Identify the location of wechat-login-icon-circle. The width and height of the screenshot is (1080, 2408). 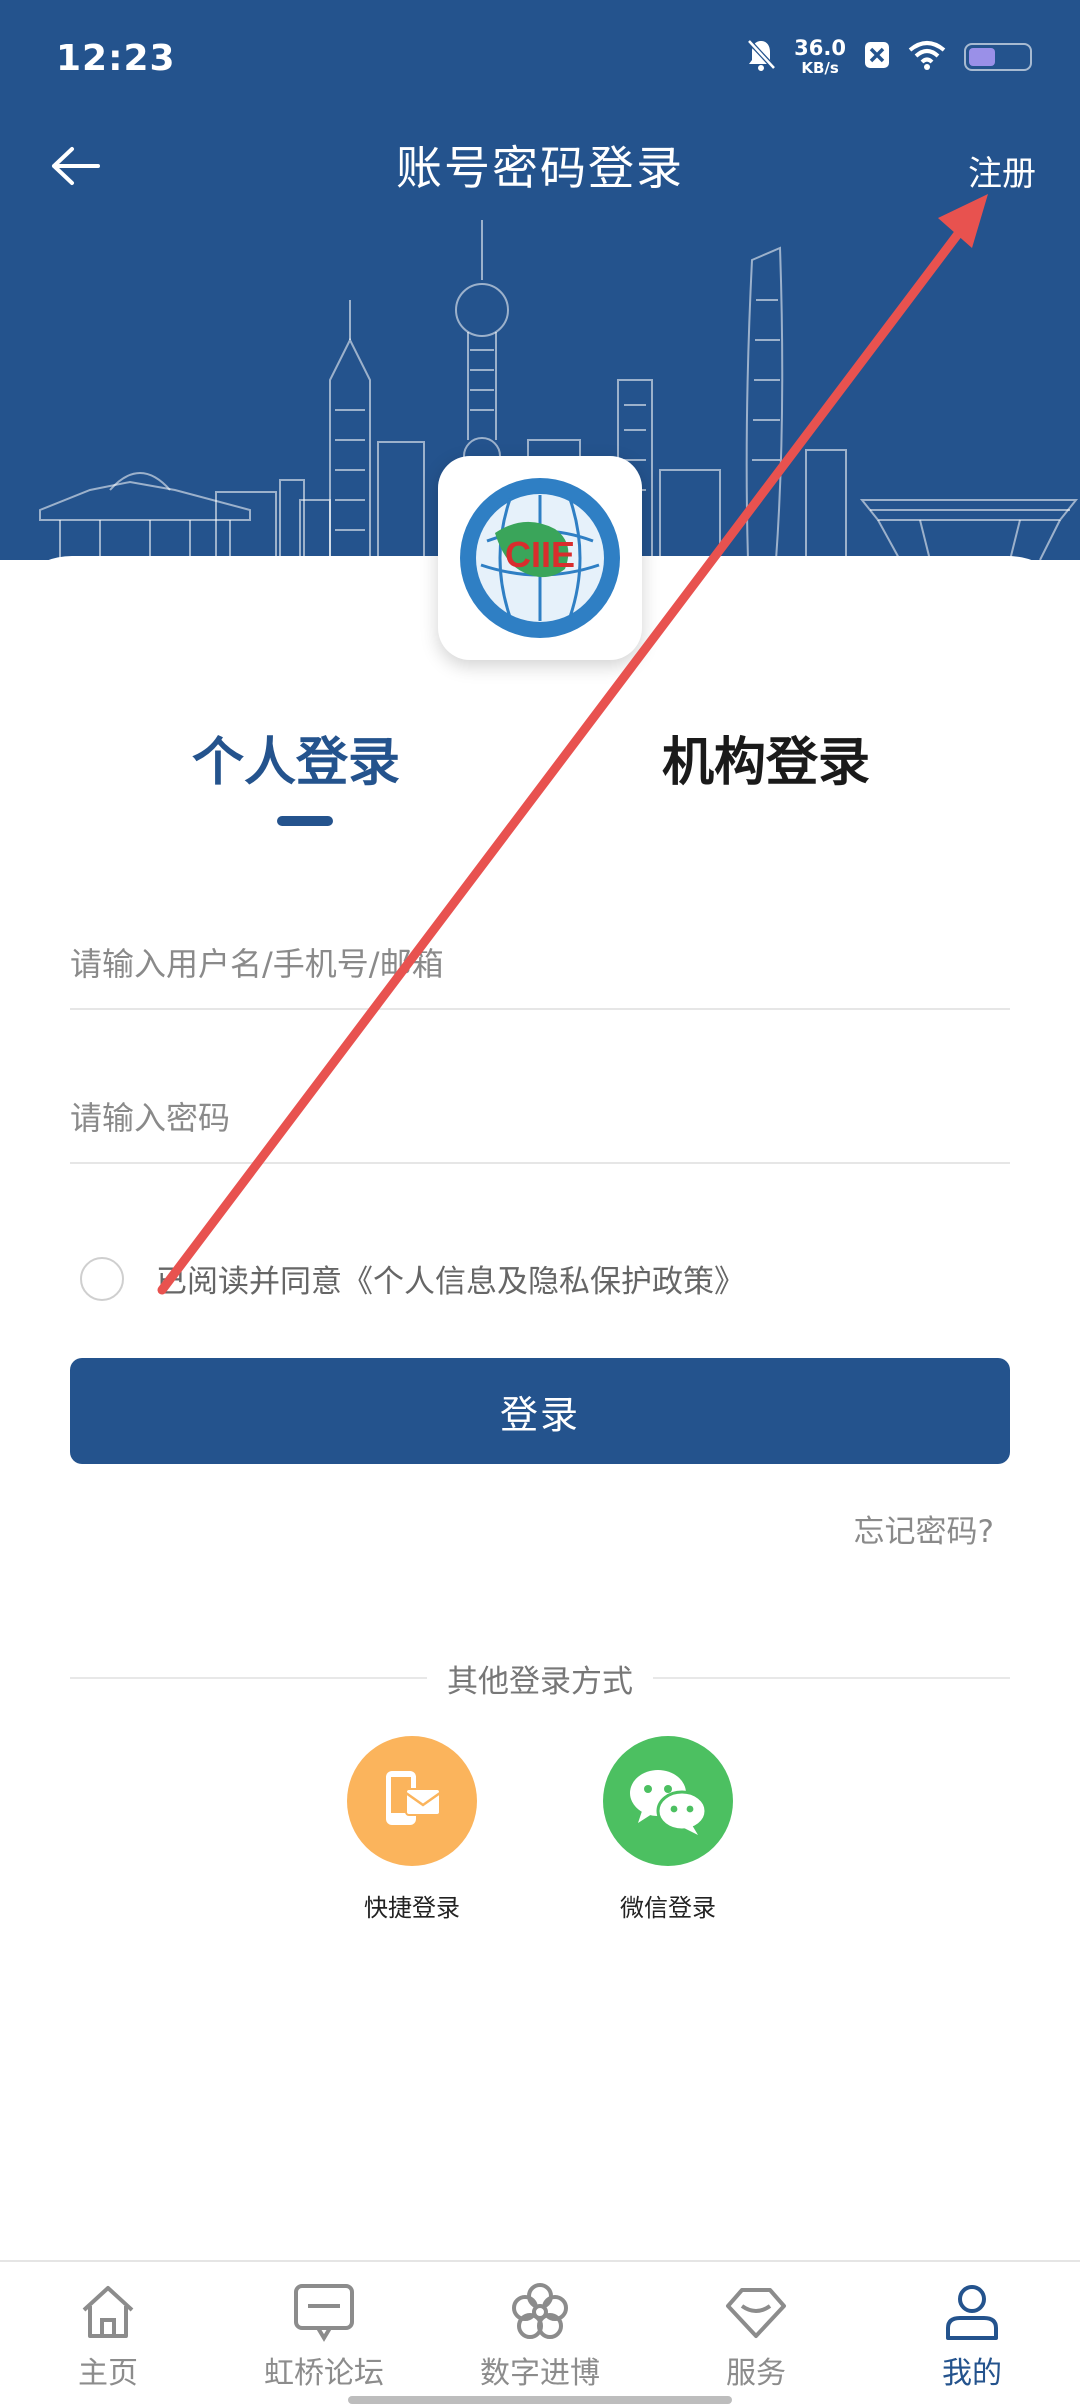
(668, 1801).